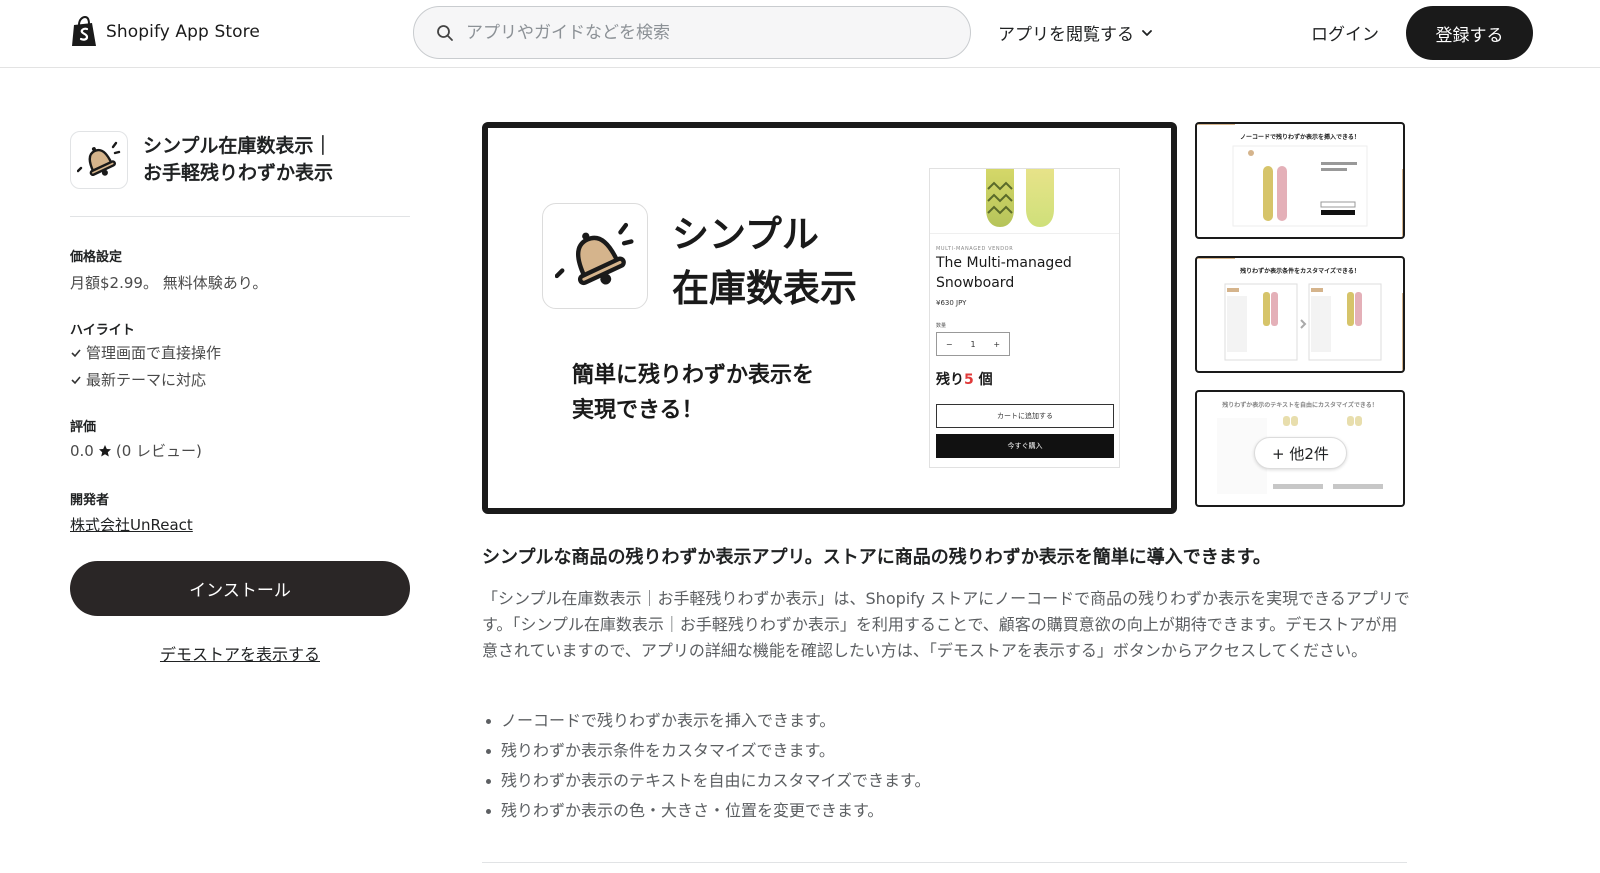 This screenshot has width=1600, height=873. I want to click on app-title-line1: シンプル在庫数表示｜, so click(238, 146).